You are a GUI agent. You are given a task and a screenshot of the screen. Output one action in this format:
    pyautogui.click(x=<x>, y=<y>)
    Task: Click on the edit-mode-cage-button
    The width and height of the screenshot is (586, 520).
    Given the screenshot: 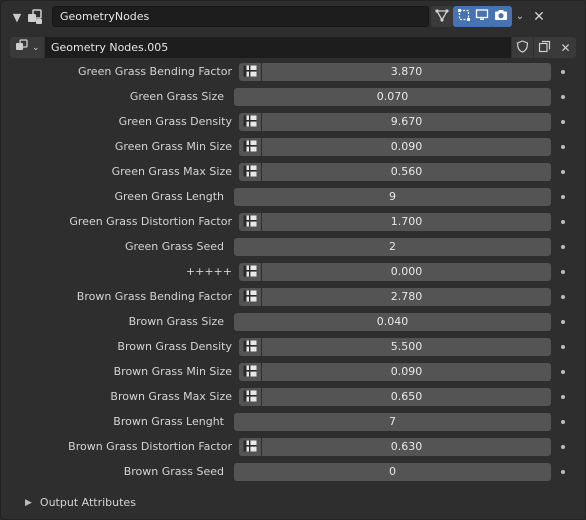 What is the action you would take?
    pyautogui.click(x=442, y=16)
    